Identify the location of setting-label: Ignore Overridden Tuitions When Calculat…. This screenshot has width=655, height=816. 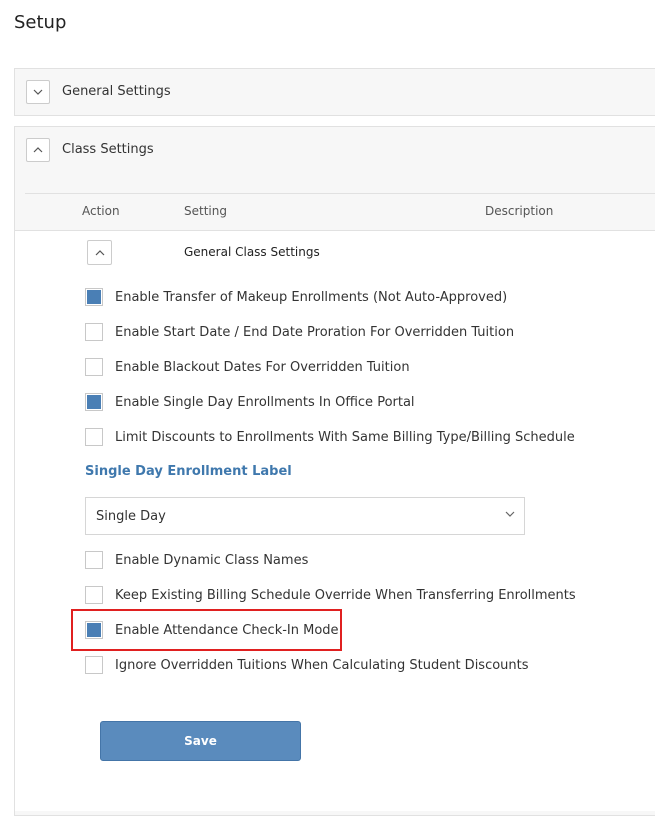
(322, 665).